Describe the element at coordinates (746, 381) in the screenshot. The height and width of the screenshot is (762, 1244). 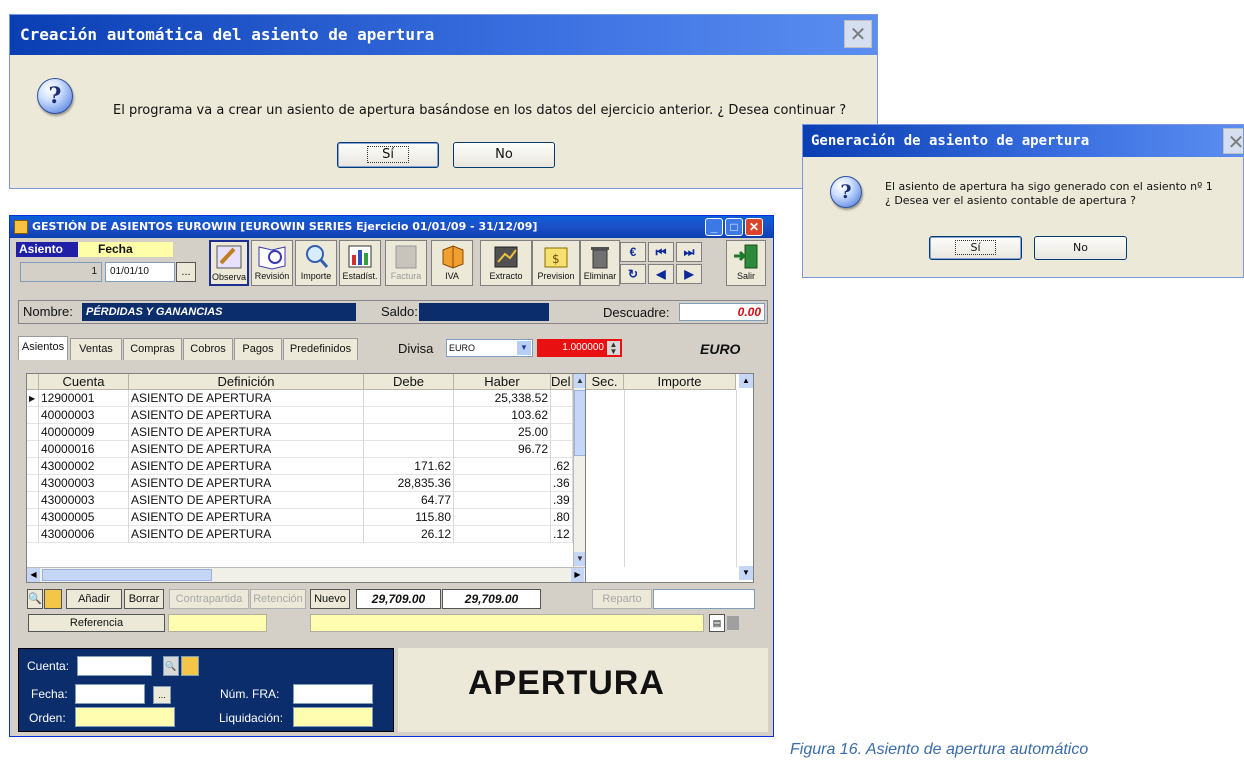
I see `scroll-up-icon: ▲` at that location.